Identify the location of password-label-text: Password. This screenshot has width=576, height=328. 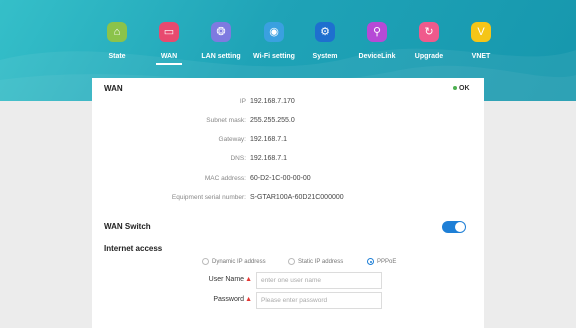
(229, 299).